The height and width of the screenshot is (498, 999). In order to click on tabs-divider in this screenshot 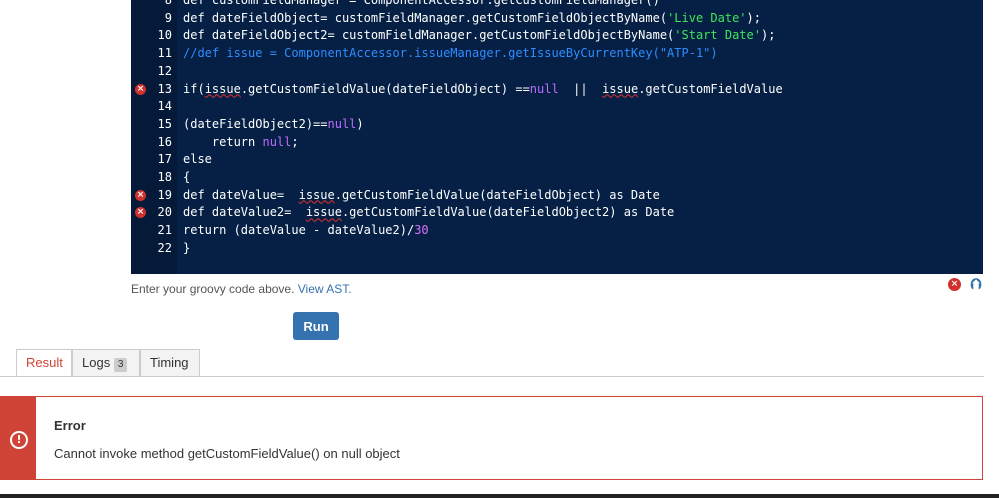, I will do `click(492, 376)`.